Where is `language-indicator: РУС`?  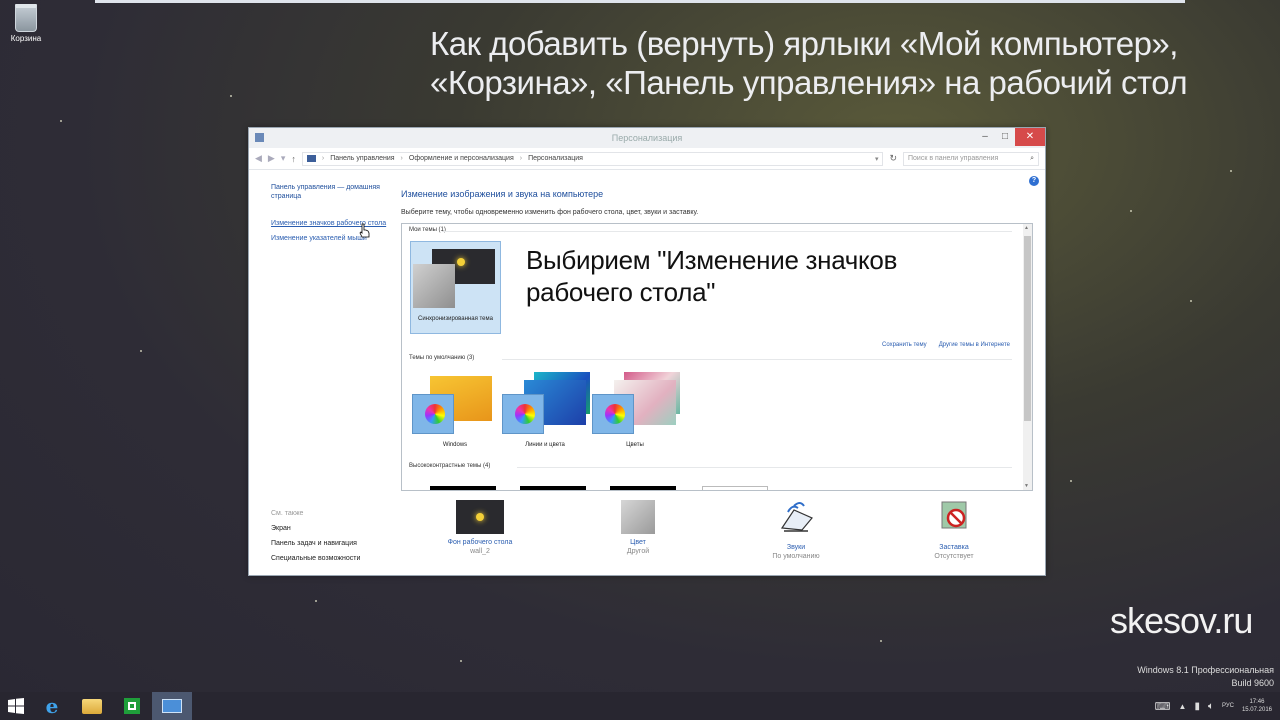
language-indicator: РУС is located at coordinates (1228, 706).